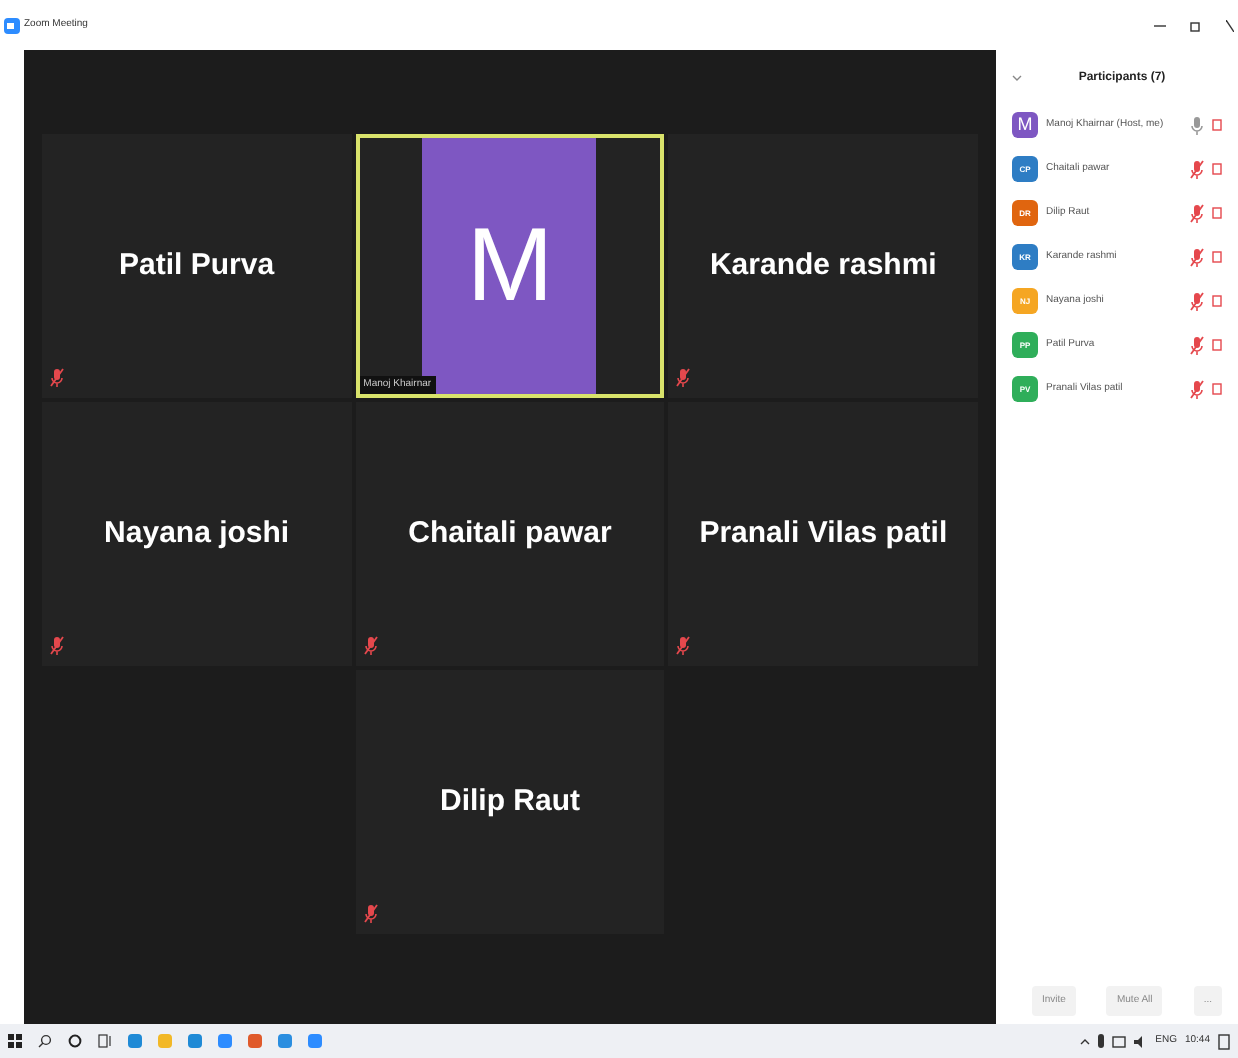 Image resolution: width=1238 pixels, height=1058 pixels. I want to click on circle-icon, so click(75, 1041).